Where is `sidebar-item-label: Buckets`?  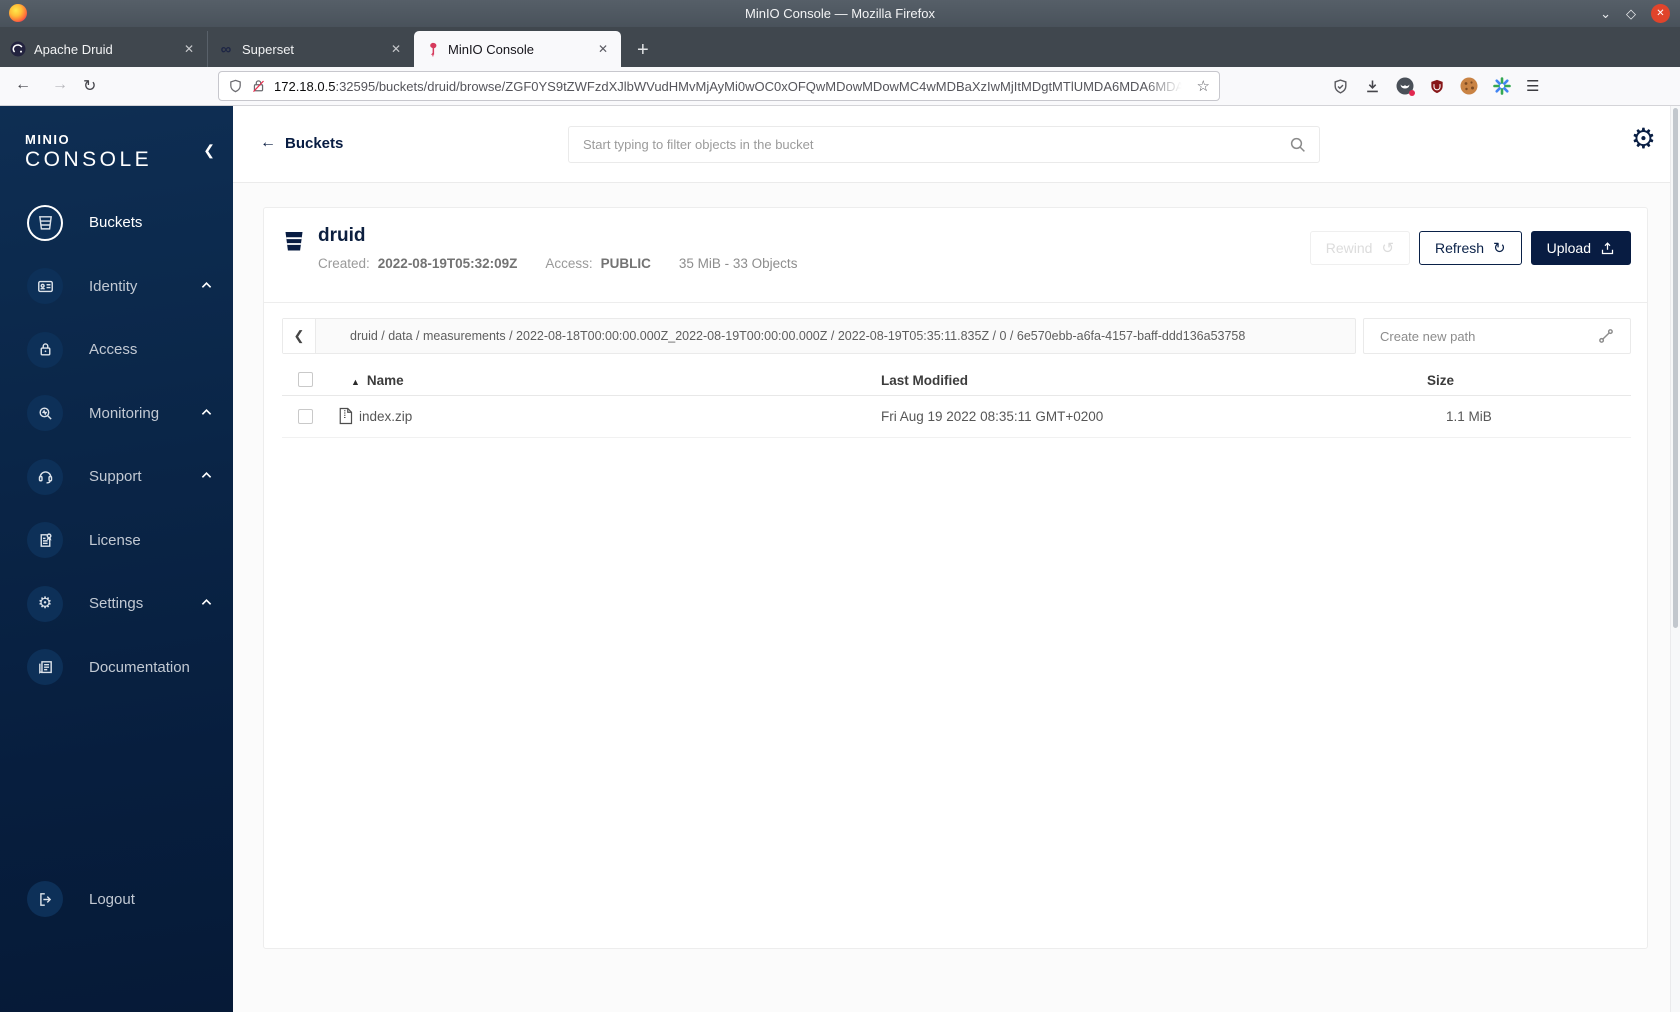 sidebar-item-label: Buckets is located at coordinates (116, 223).